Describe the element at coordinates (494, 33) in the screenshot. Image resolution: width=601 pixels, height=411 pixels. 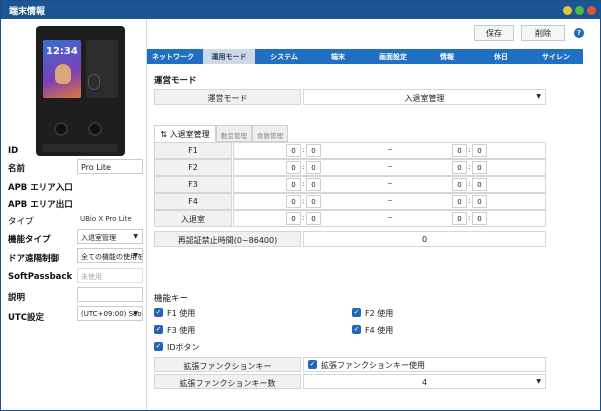
I see `save-button: 保存` at that location.